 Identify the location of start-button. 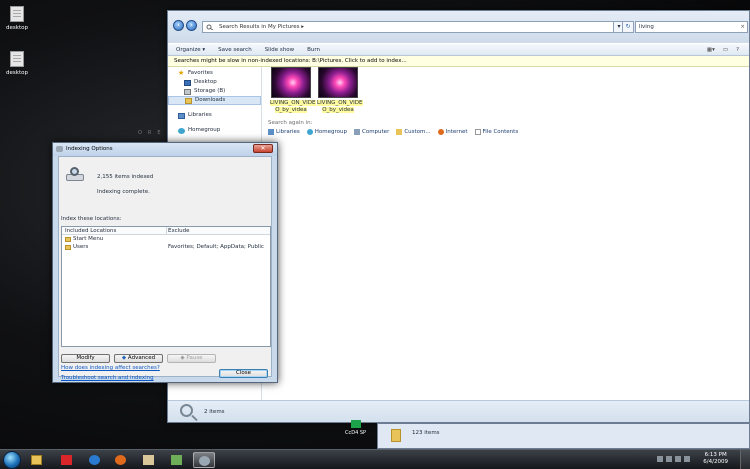
(12, 460).